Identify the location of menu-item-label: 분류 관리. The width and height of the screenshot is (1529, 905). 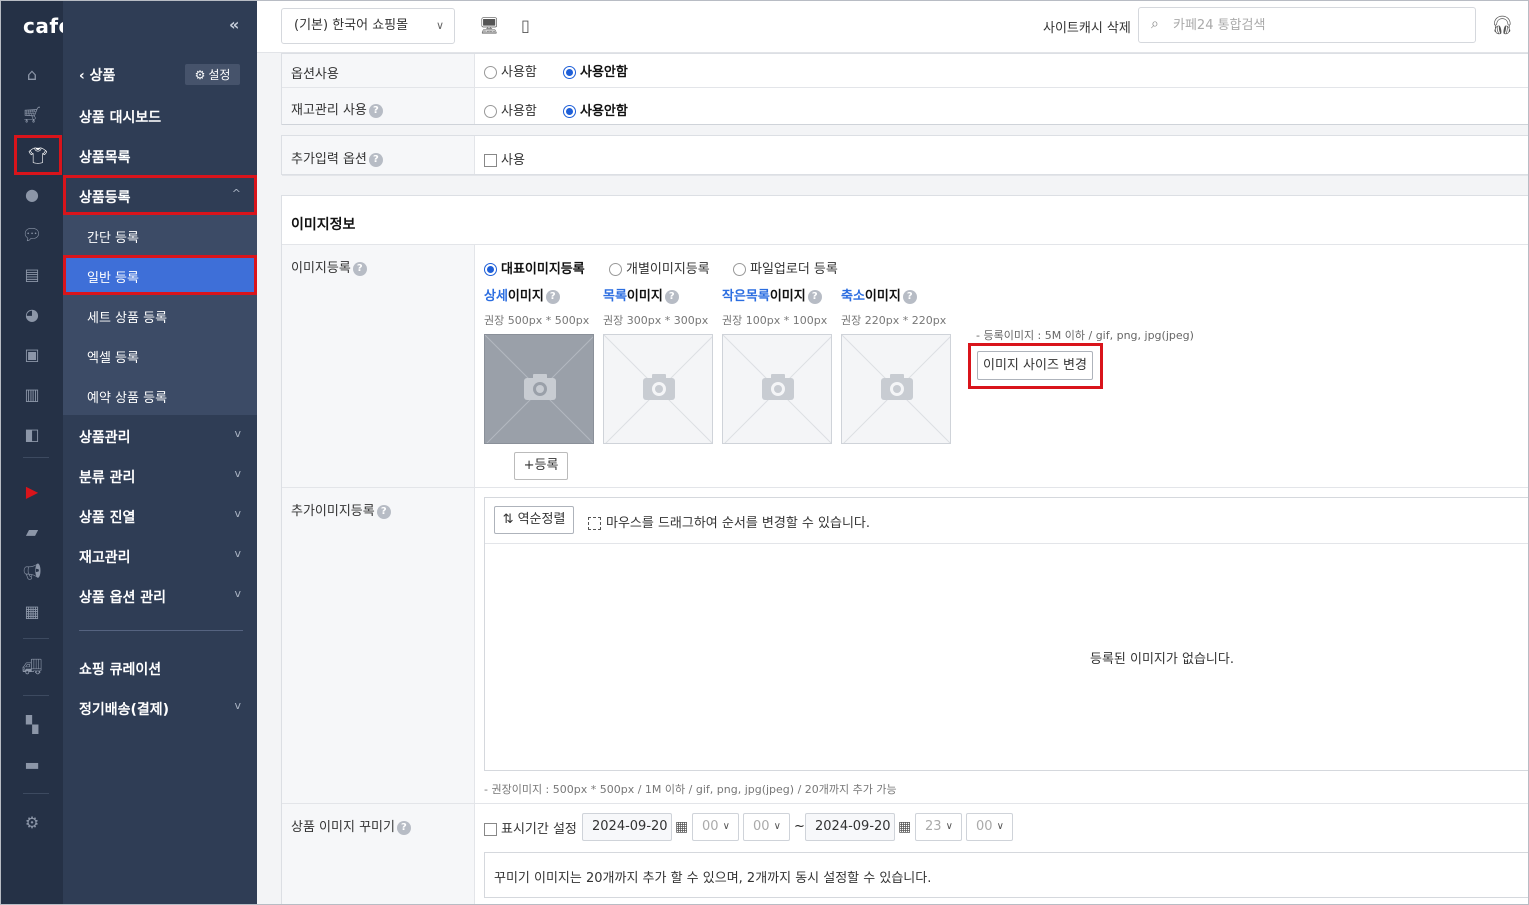
(107, 478).